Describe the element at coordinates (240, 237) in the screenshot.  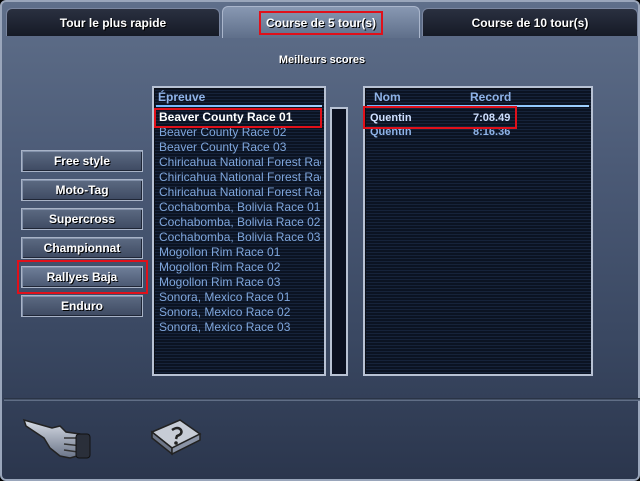
I see `list-item: Cochabomba, Bolivia Race 03` at that location.